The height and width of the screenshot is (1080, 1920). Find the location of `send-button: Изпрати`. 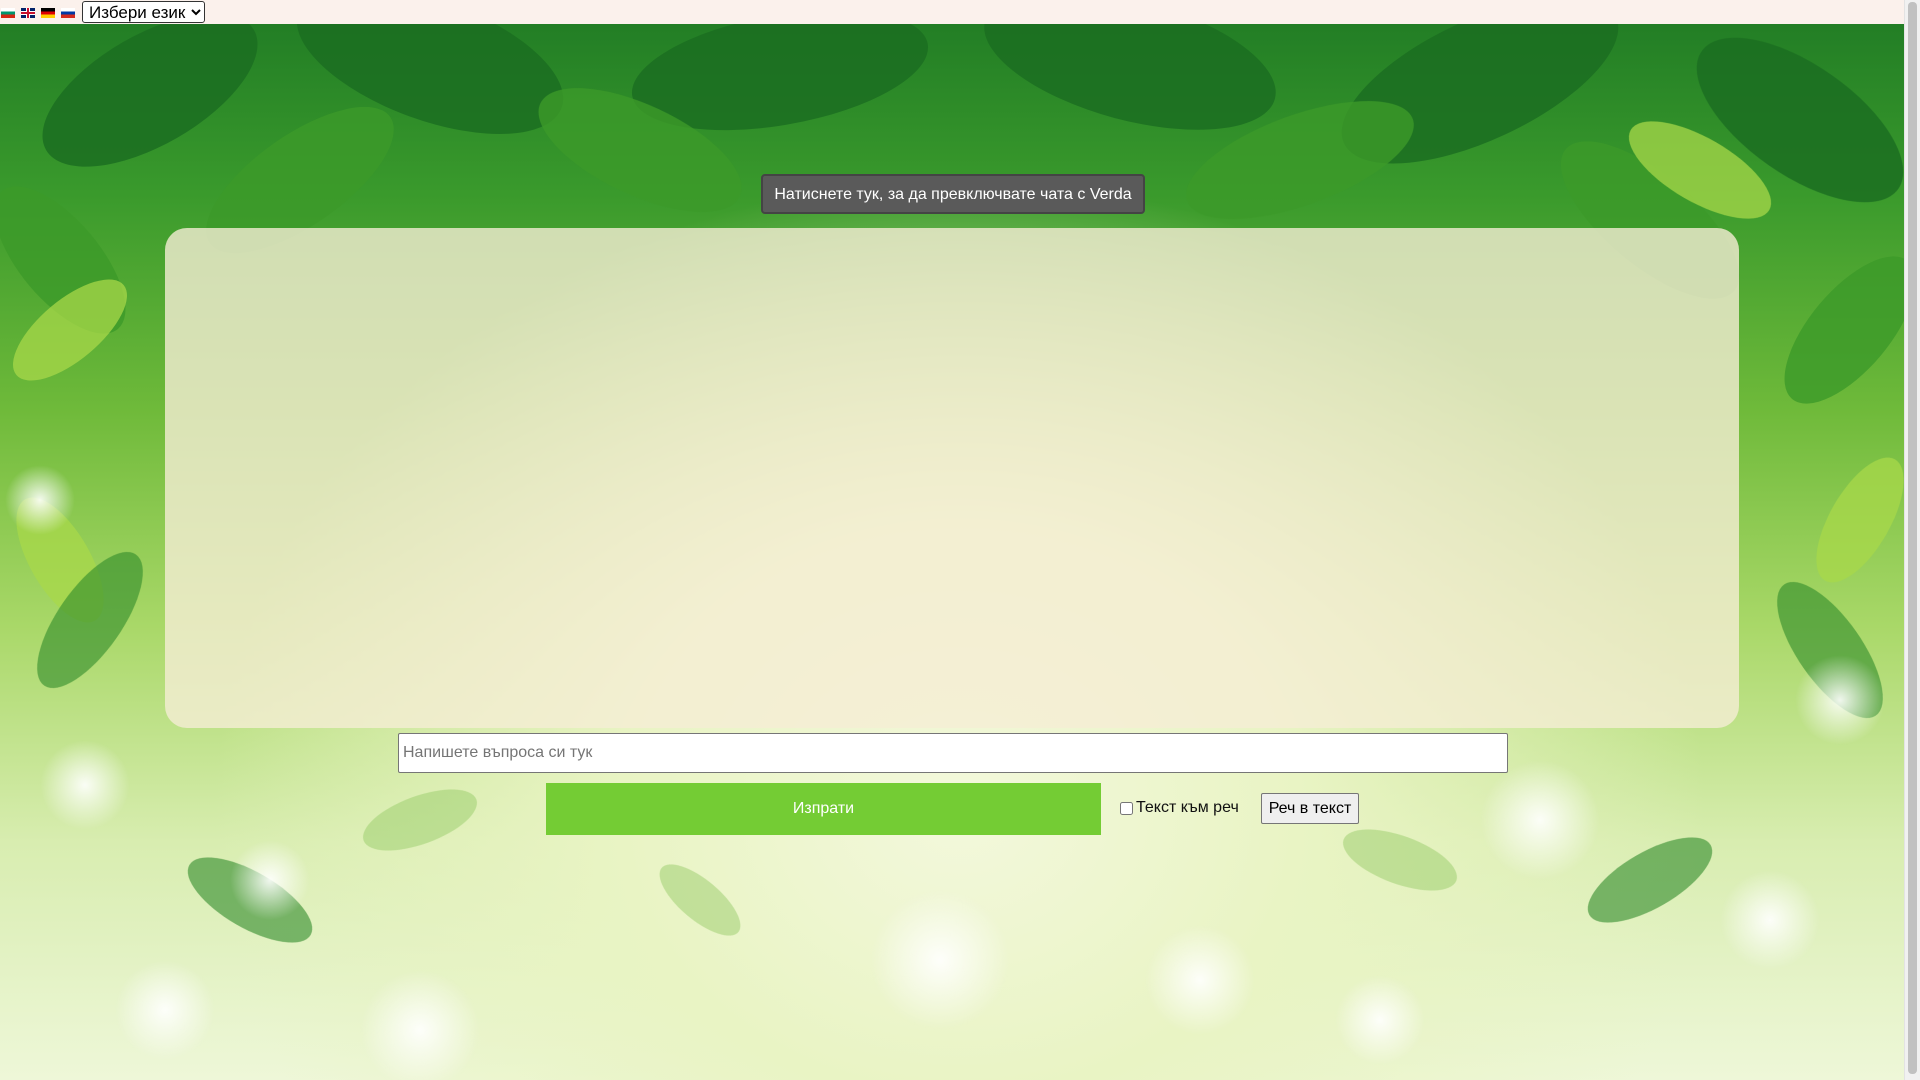

send-button: Изпрати is located at coordinates (823, 809).